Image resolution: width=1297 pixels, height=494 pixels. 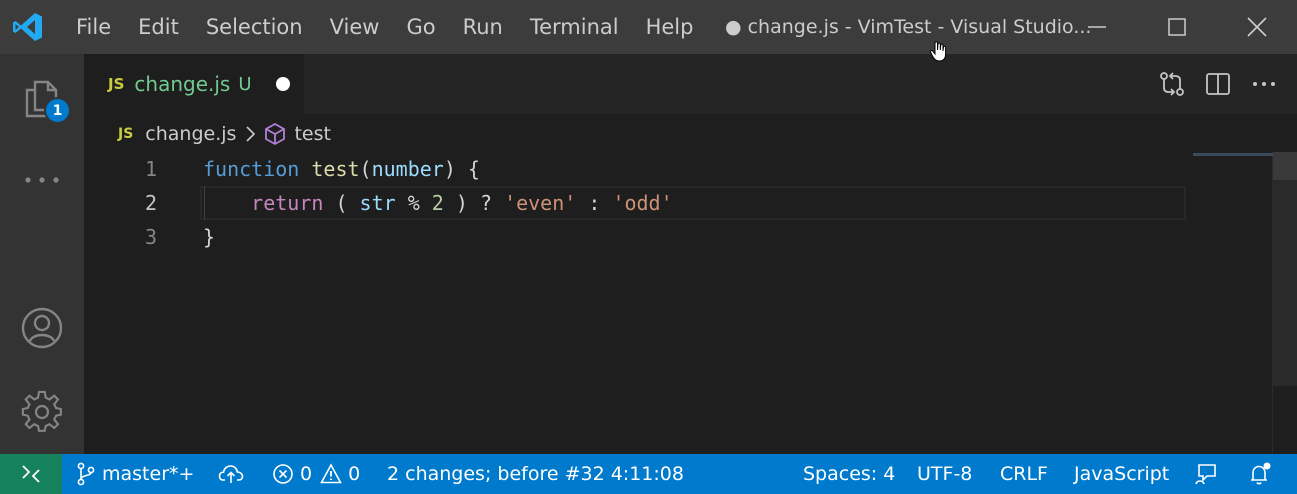 I want to click on error-count: 0, so click(x=306, y=474).